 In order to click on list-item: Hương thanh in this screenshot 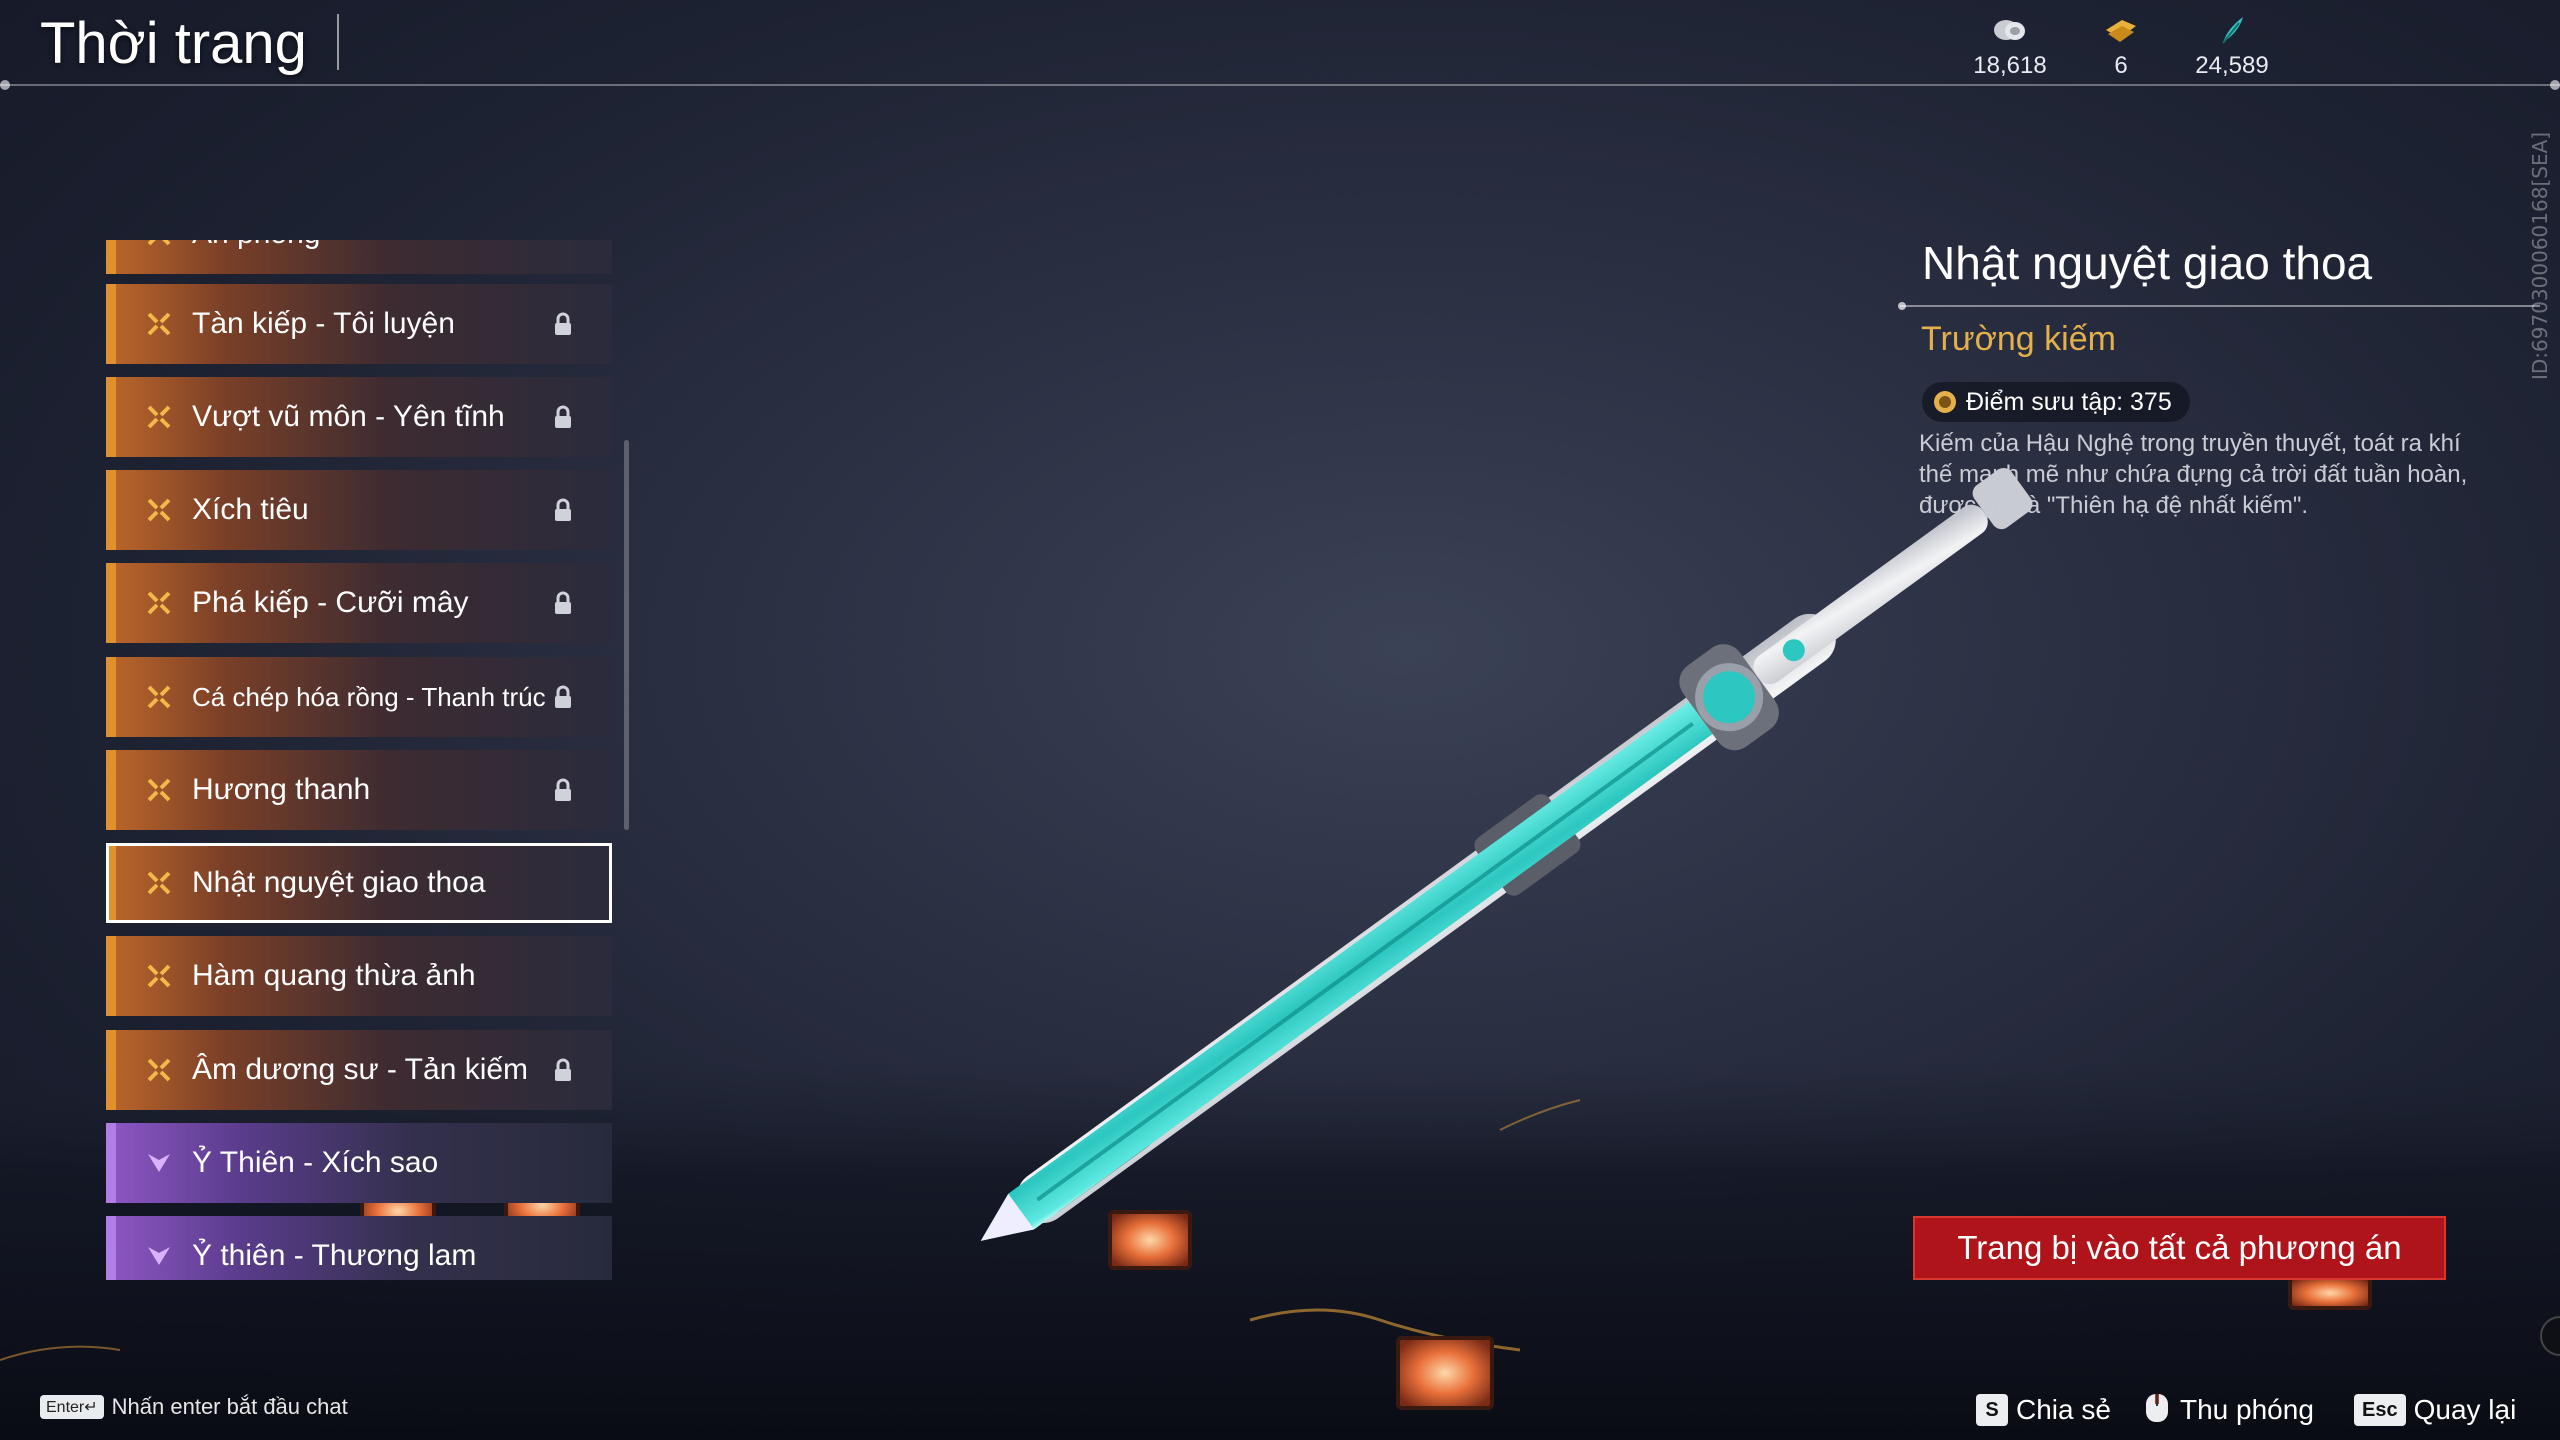, I will do `click(359, 790)`.